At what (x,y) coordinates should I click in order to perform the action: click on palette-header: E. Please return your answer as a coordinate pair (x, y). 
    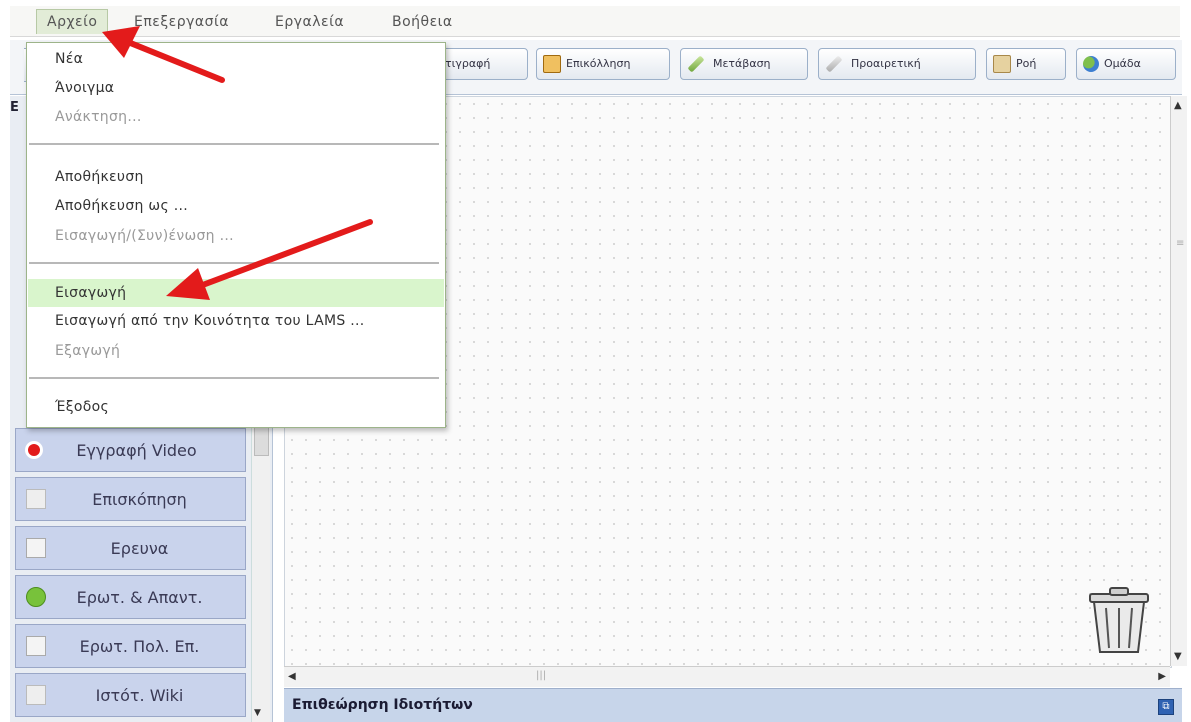
    Looking at the image, I should click on (14, 107).